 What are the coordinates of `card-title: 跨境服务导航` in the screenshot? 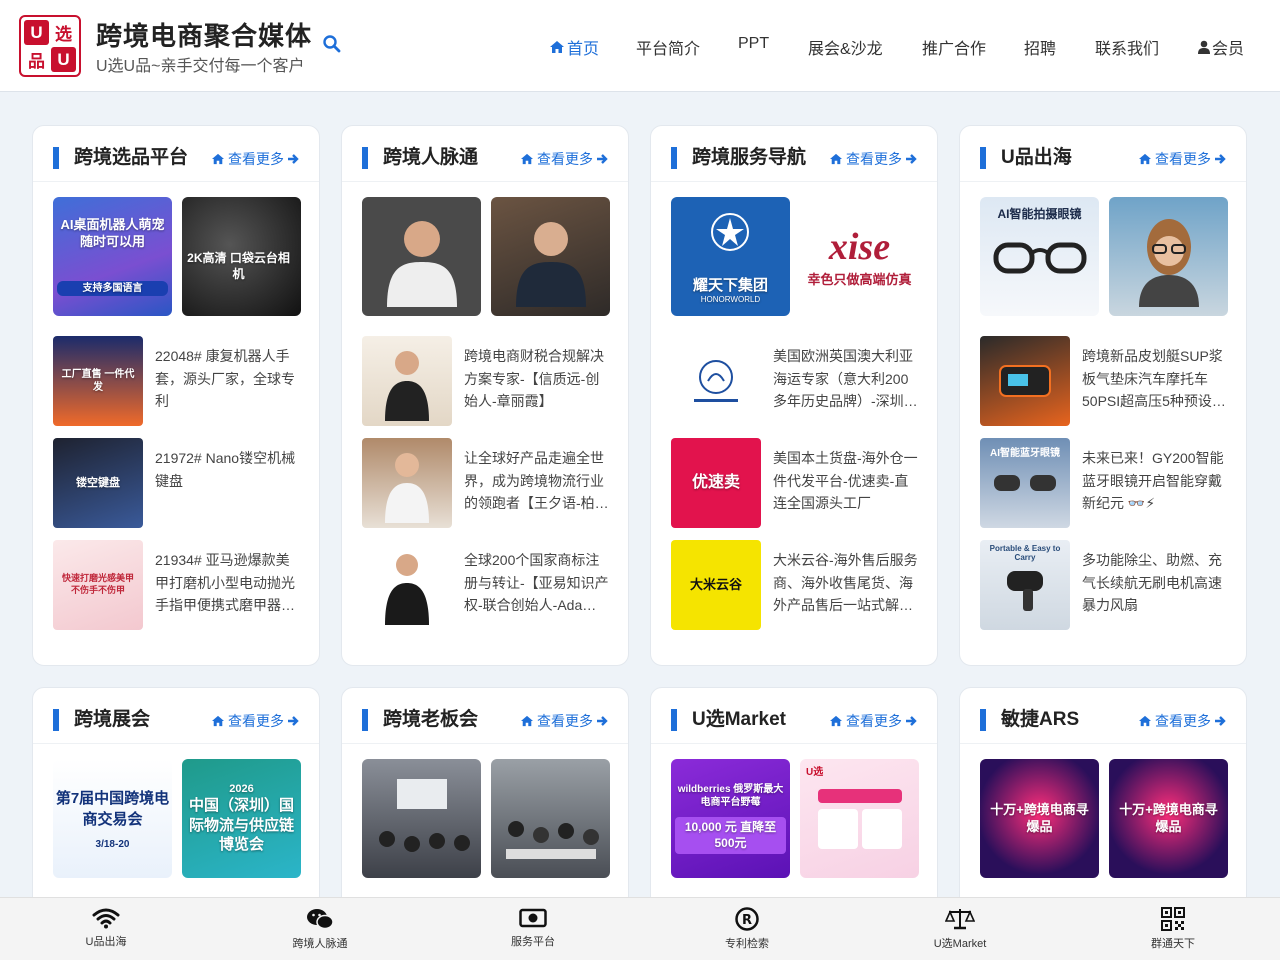 It's located at (749, 158).